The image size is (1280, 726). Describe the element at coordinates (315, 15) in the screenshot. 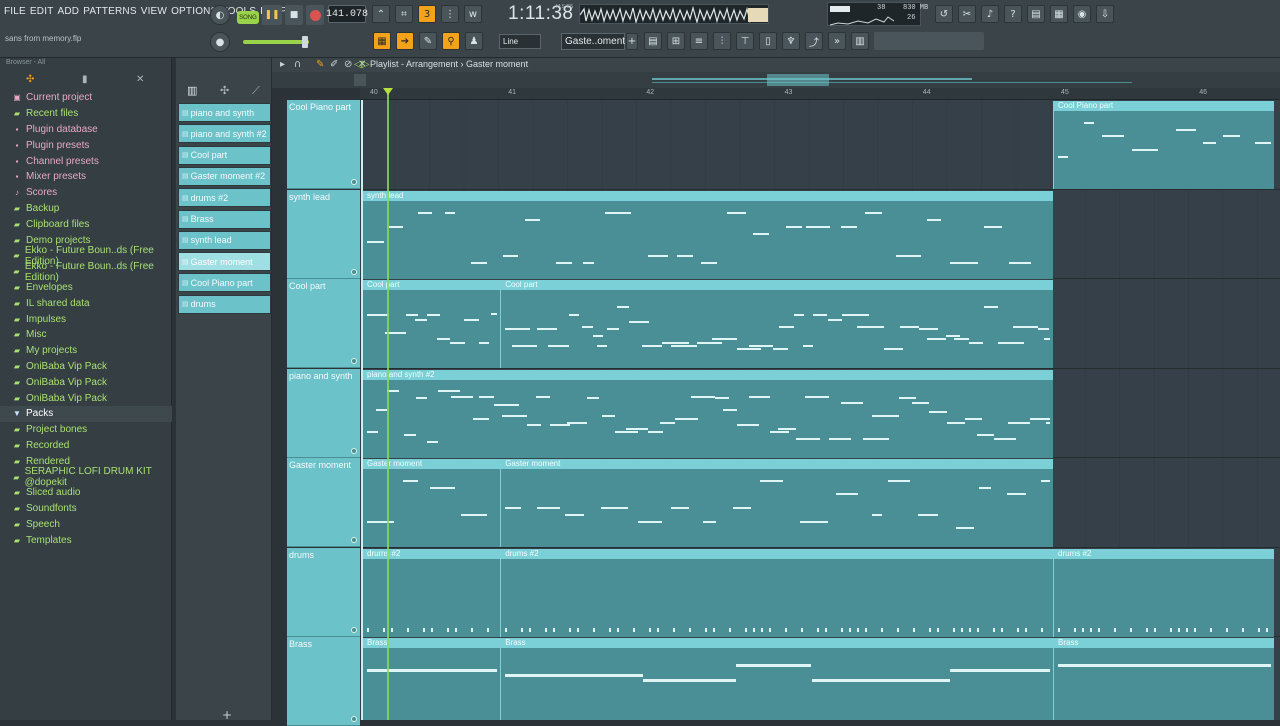

I see `record-button` at that location.